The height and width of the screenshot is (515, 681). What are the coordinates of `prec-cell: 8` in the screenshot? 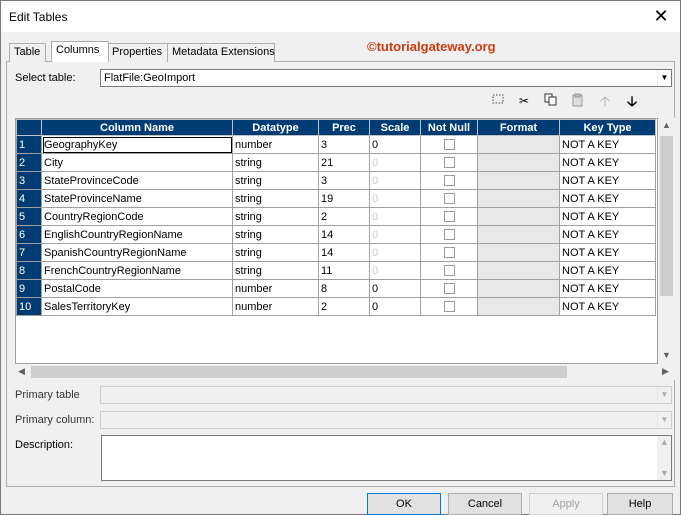 It's located at (344, 288).